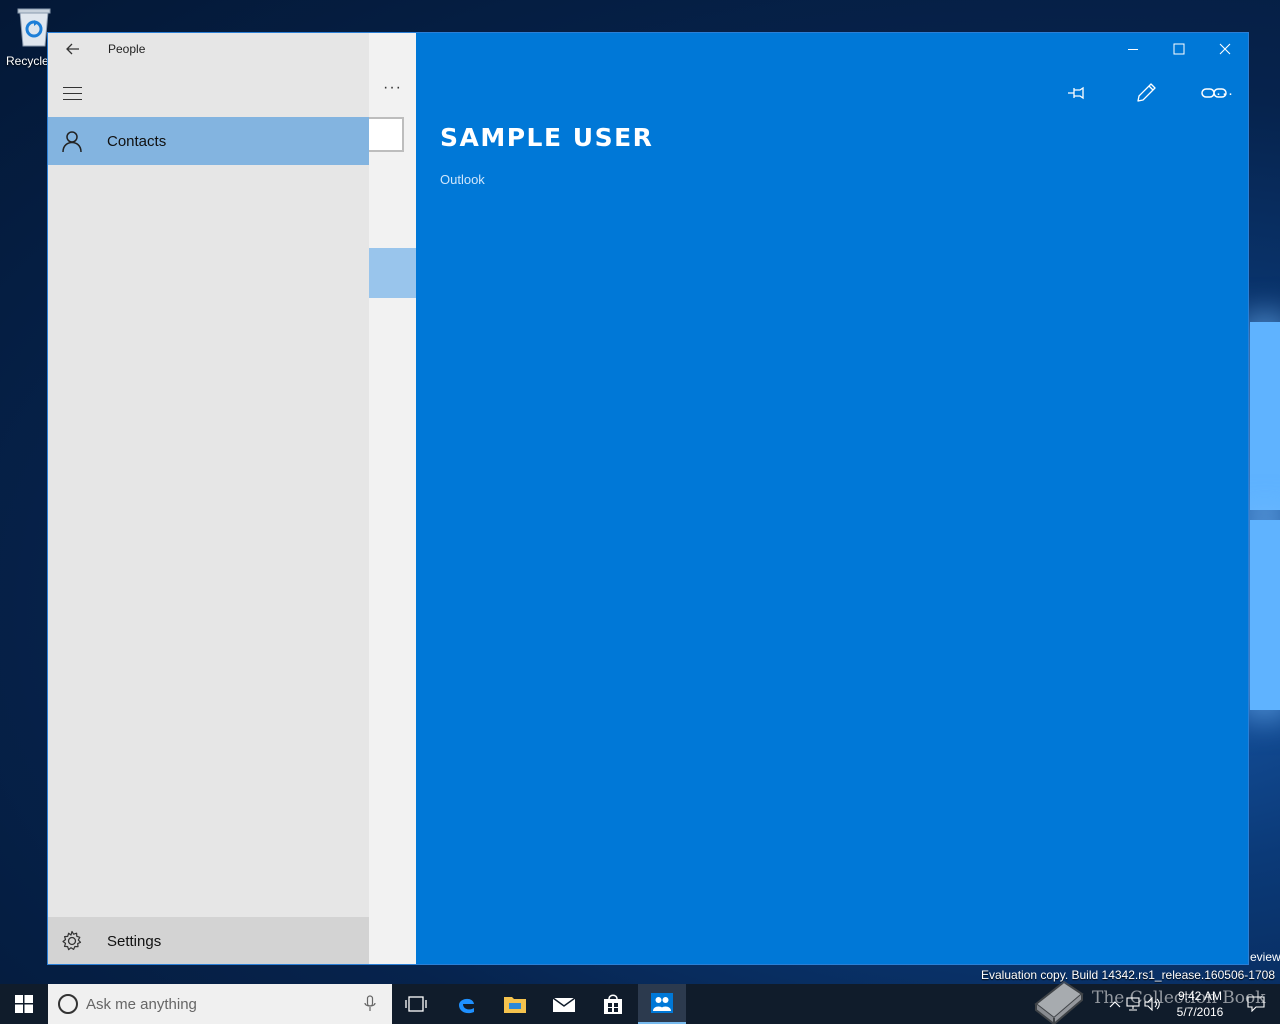 The width and height of the screenshot is (1280, 1024). Describe the element at coordinates (1115, 1004) in the screenshot. I see `chevron-up-icon` at that location.